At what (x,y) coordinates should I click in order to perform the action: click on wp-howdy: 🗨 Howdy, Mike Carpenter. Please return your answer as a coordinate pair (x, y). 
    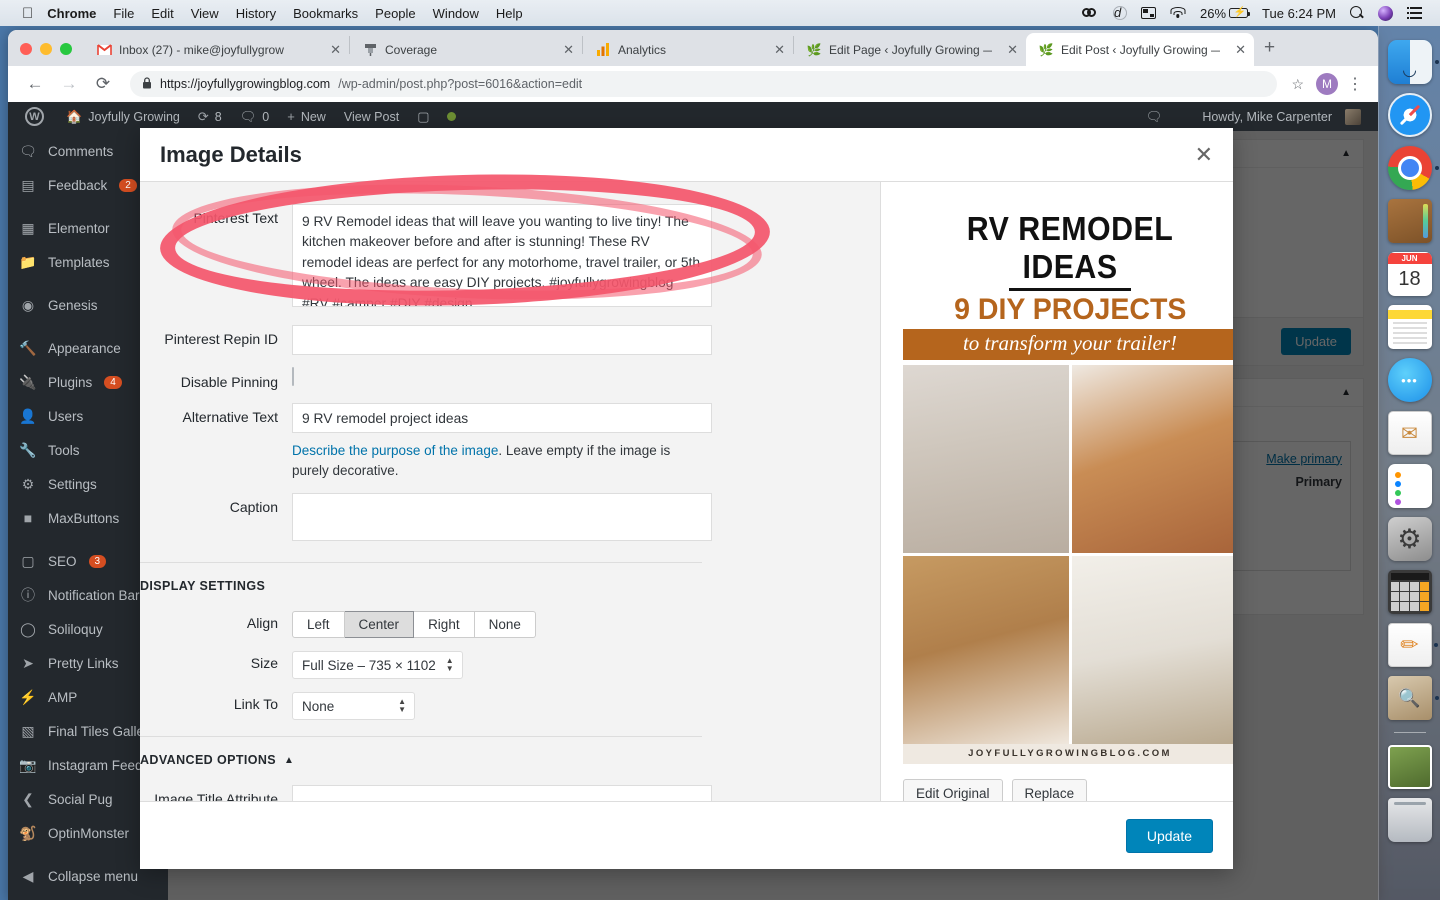
    Looking at the image, I should click on (1253, 116).